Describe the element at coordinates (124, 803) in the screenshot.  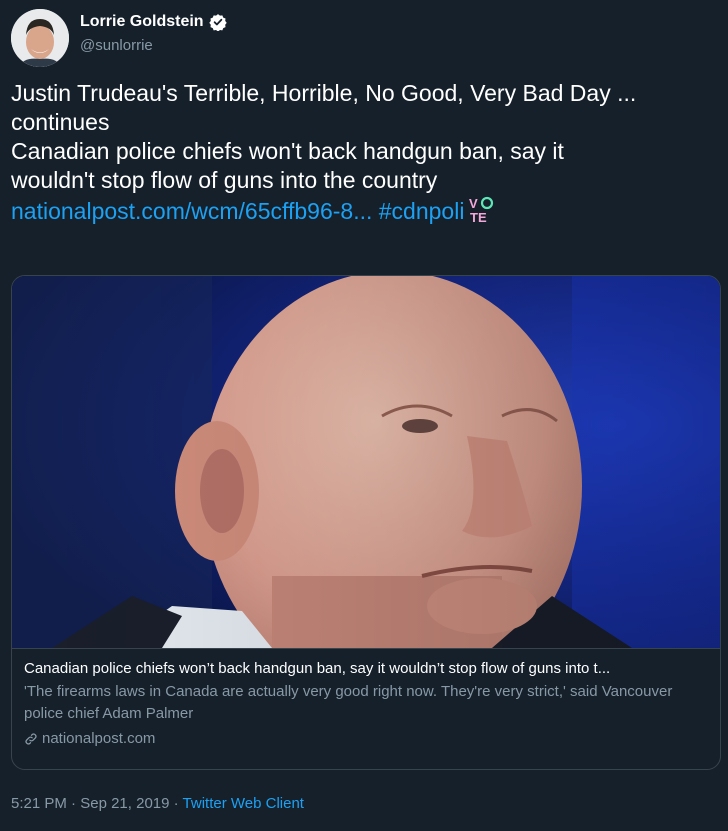
I see `tweet-date: Sep 21, 2019` at that location.